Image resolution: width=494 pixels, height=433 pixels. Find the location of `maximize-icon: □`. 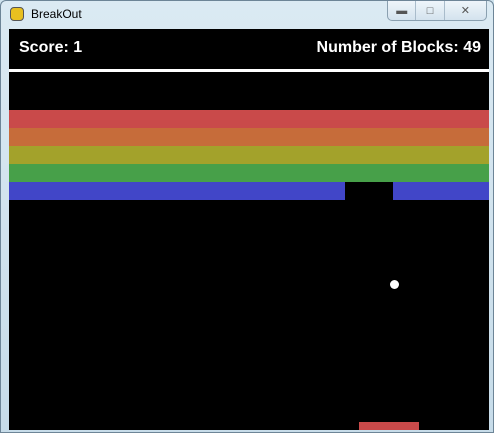

maximize-icon: □ is located at coordinates (430, 10).